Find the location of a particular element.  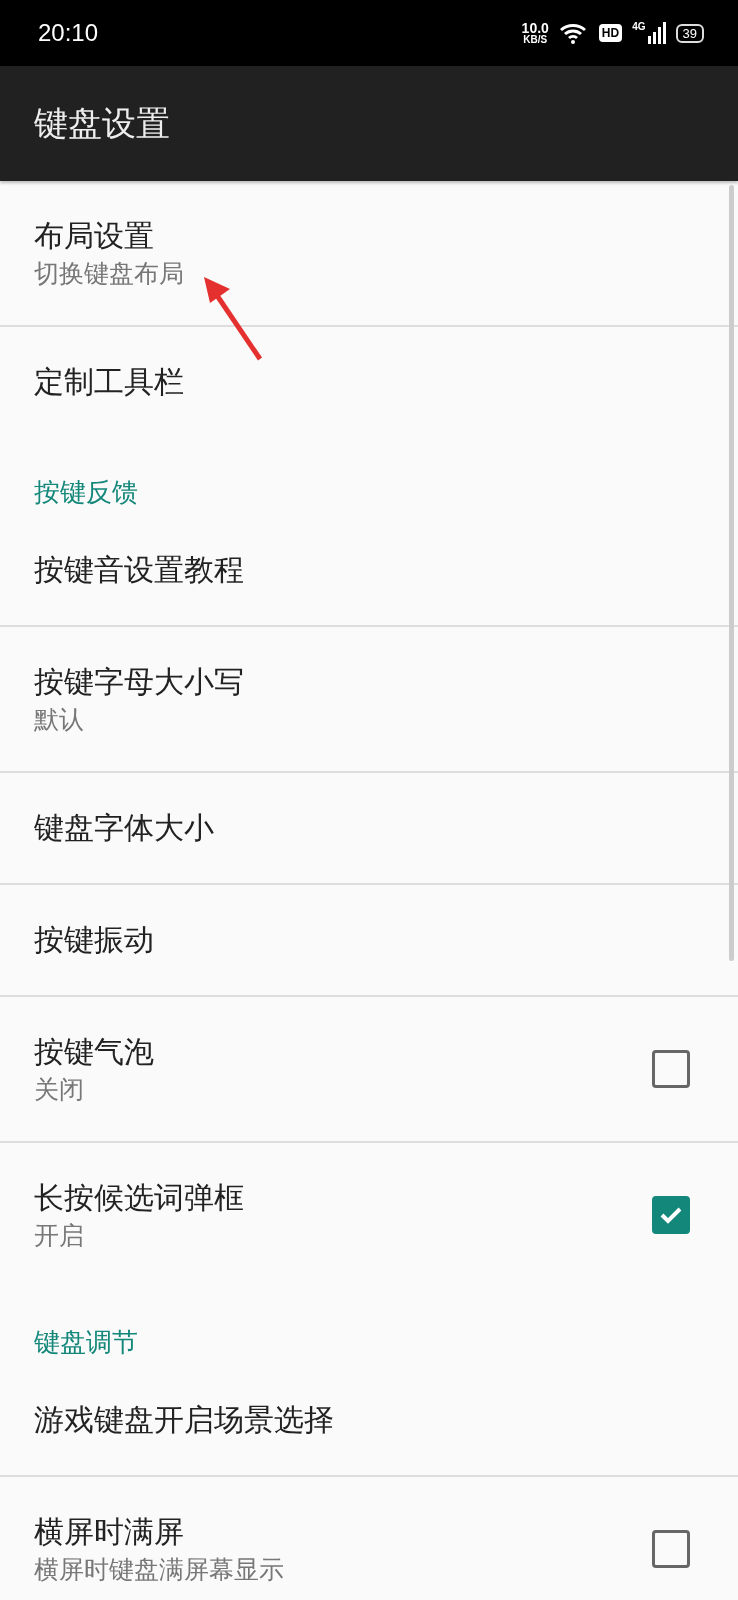

clock-time: 20:10 is located at coordinates (68, 33).